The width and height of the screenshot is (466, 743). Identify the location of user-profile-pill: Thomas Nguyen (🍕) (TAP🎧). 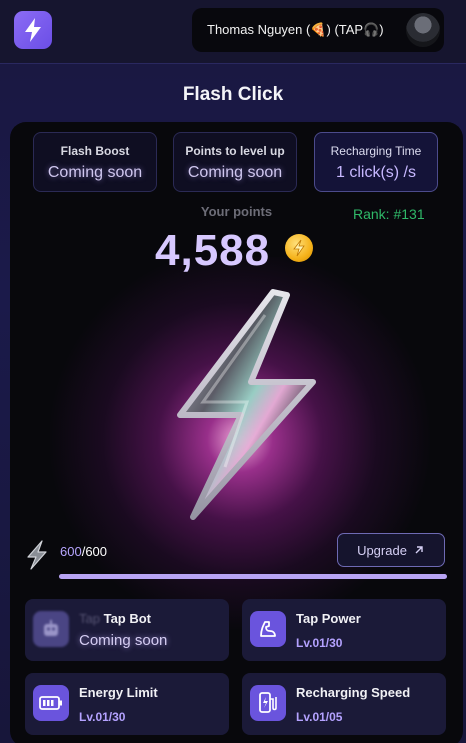
(318, 30).